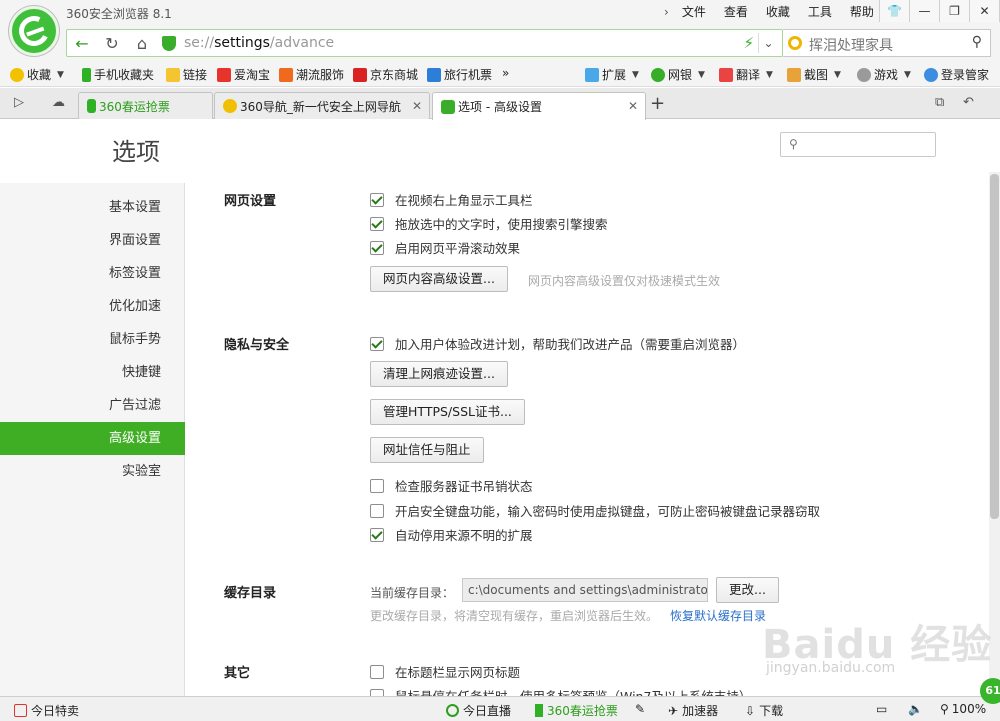  What do you see at coordinates (19, 102) in the screenshot?
I see `sidebar-toggle-icon: ▷` at bounding box center [19, 102].